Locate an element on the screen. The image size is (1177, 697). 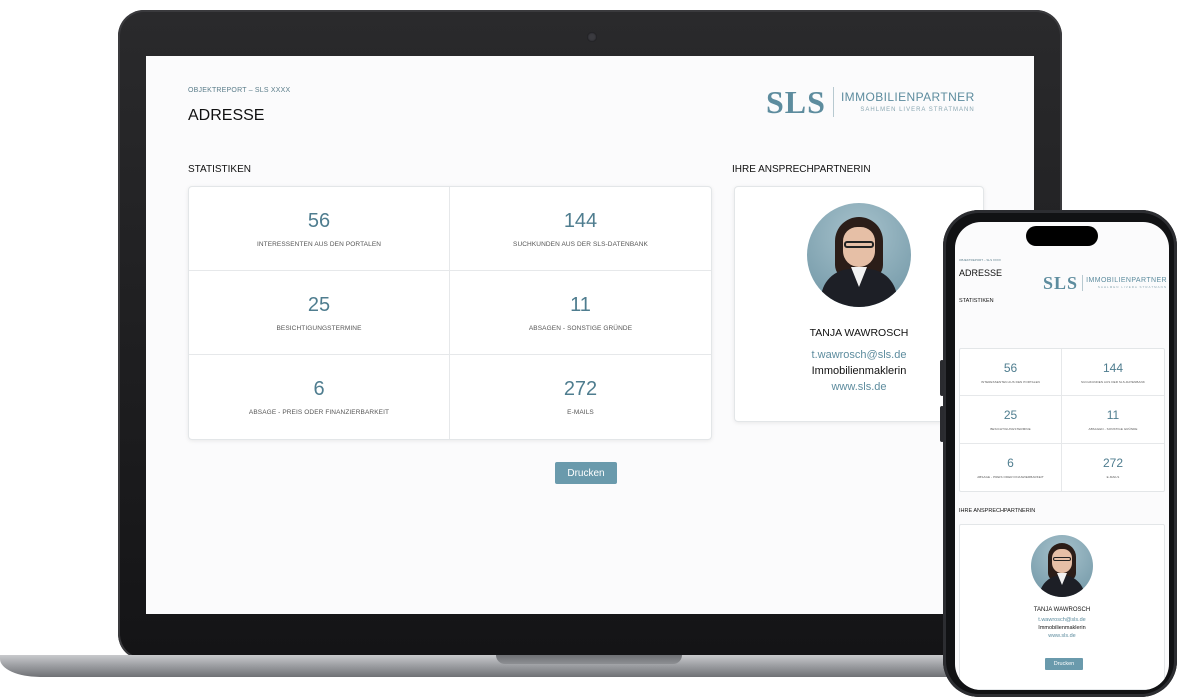
dynamic-island is located at coordinates (1062, 236).